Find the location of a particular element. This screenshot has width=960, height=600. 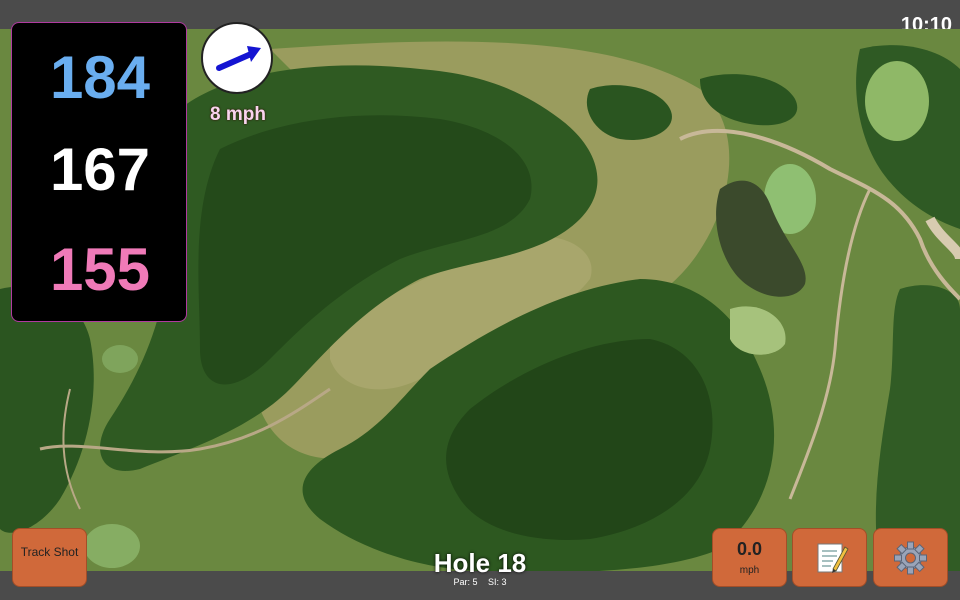

gear-icon is located at coordinates (910, 558).